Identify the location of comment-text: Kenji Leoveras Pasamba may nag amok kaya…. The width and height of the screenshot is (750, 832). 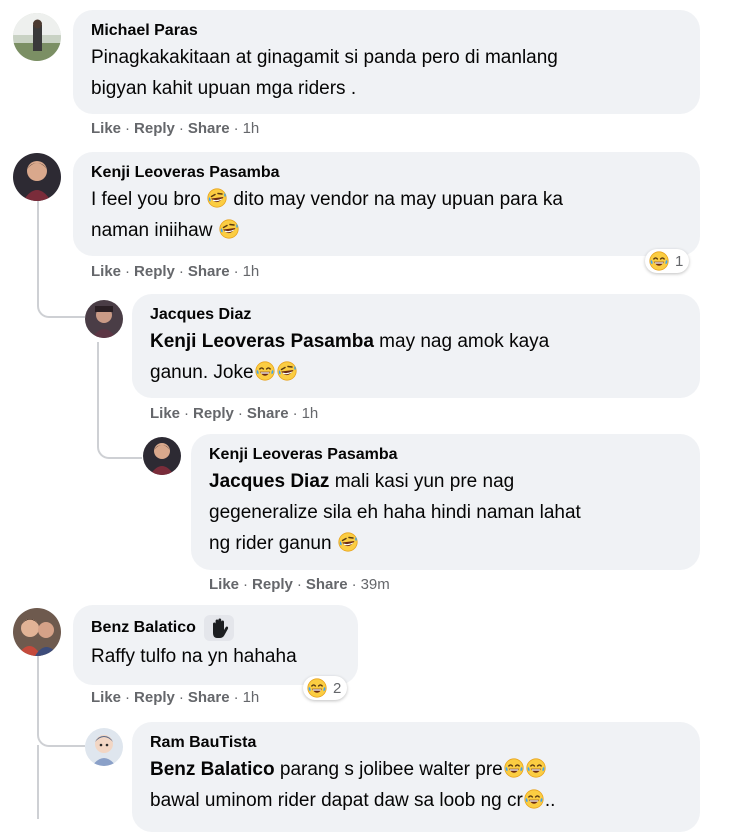
(416, 357).